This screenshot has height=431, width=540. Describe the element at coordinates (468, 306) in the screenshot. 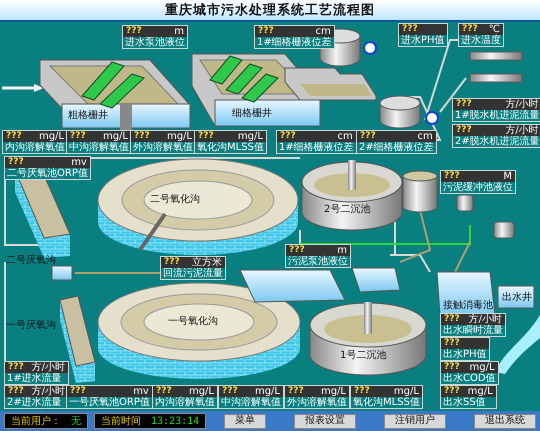

I see `tank-label: 接触消毒池` at that location.